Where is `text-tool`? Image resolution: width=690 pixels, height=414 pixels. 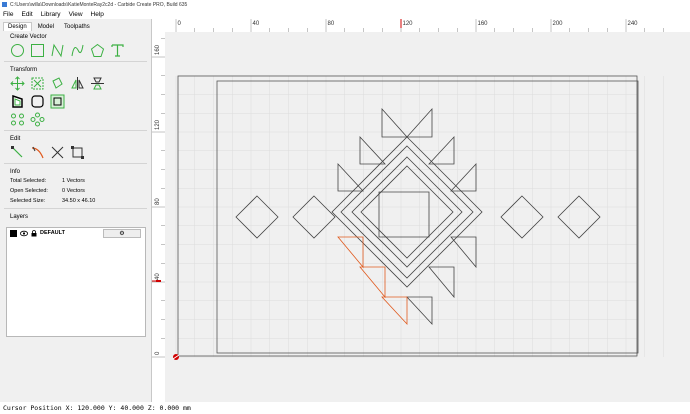 text-tool is located at coordinates (117, 50).